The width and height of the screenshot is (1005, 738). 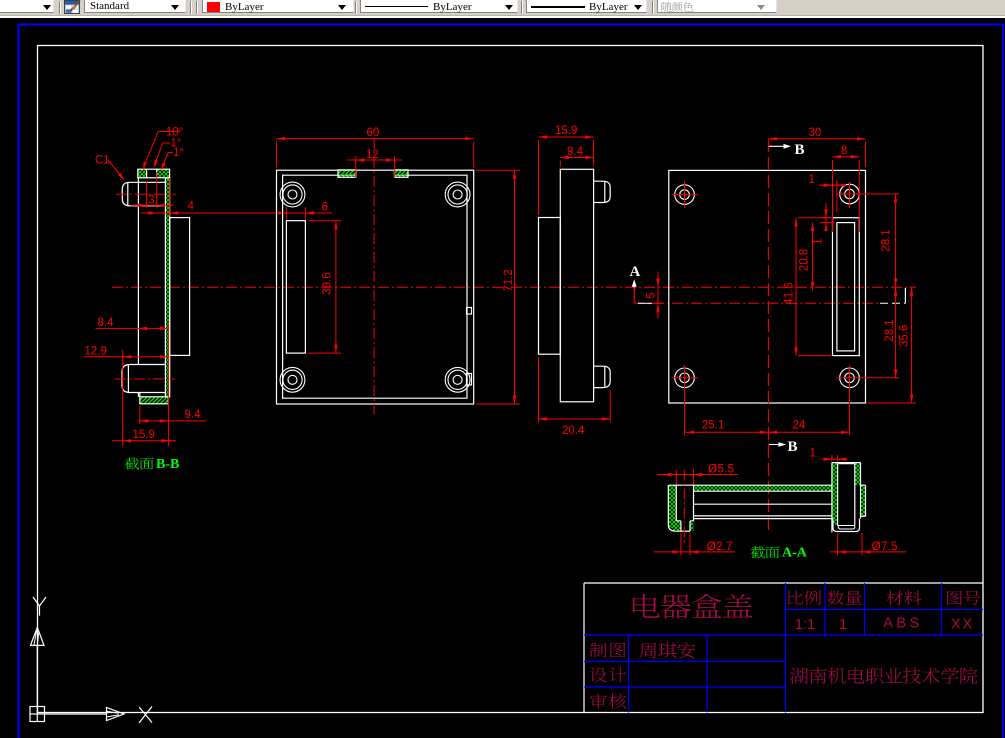 I want to click on svg-text: 35.6, so click(x=905, y=336).